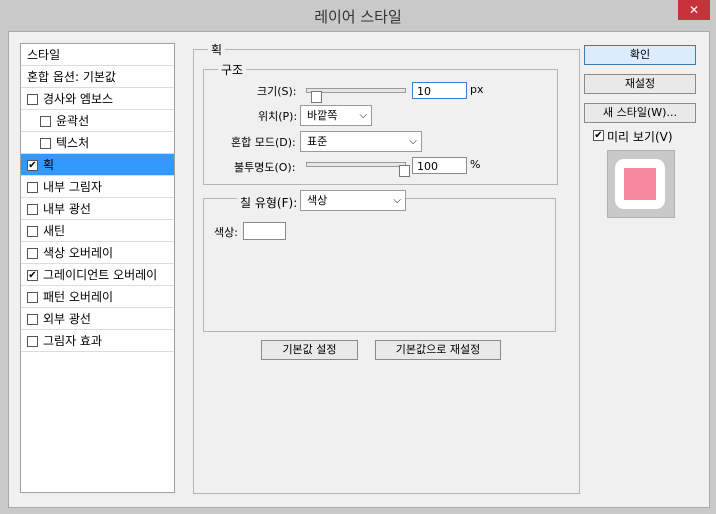  Describe the element at coordinates (67, 209) in the screenshot. I see `style-item-label: 내부 광선` at that location.